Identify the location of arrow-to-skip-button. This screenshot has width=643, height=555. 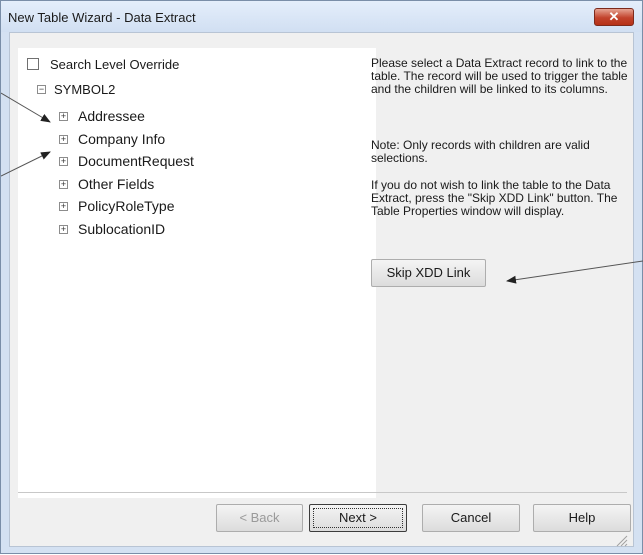
(574, 272).